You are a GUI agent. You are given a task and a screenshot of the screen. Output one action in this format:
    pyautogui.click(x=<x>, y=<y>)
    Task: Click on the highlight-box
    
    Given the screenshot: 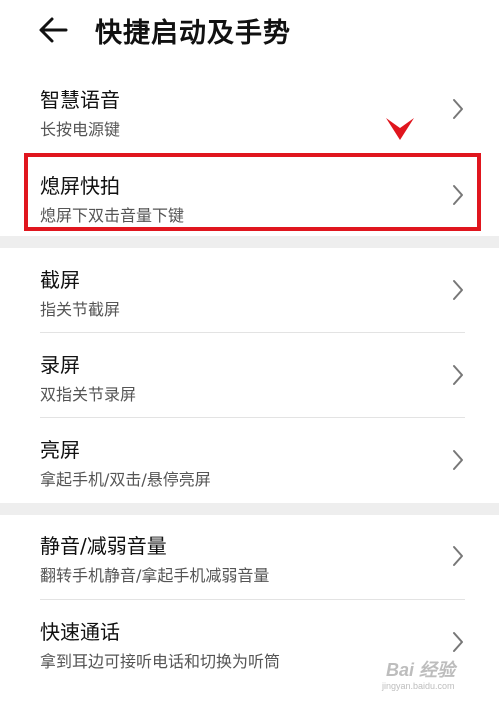 What is the action you would take?
    pyautogui.click(x=252, y=192)
    